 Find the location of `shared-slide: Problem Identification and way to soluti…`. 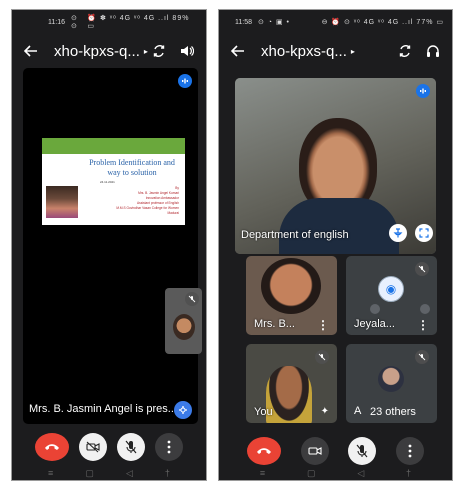

shared-slide: Problem Identification and way to soluti… is located at coordinates (113, 181).